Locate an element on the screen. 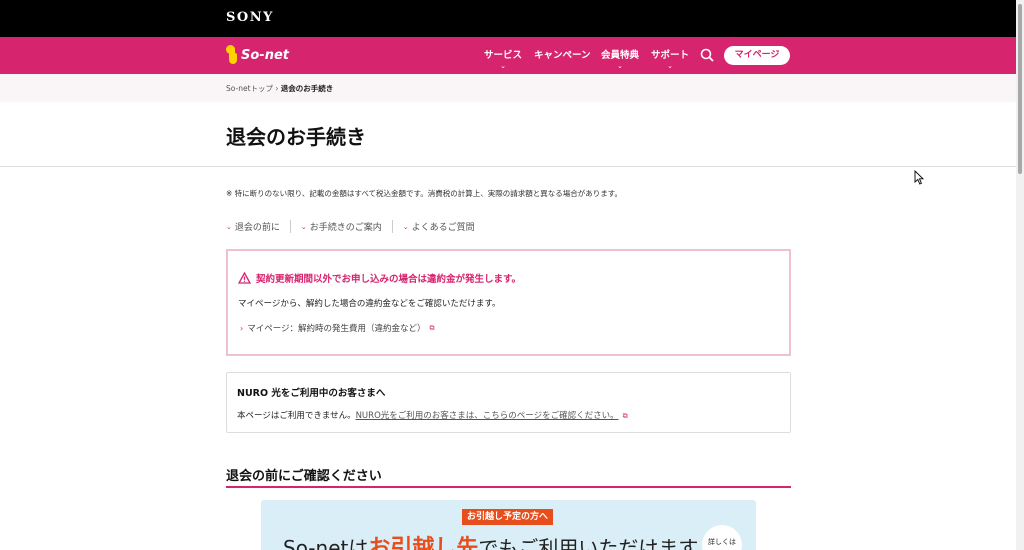 The width and height of the screenshot is (1024, 550). moving-banner: お引越し予定の方へ So-netはお引越し先でもご利用いただけます 詳しくは is located at coordinates (508, 525).